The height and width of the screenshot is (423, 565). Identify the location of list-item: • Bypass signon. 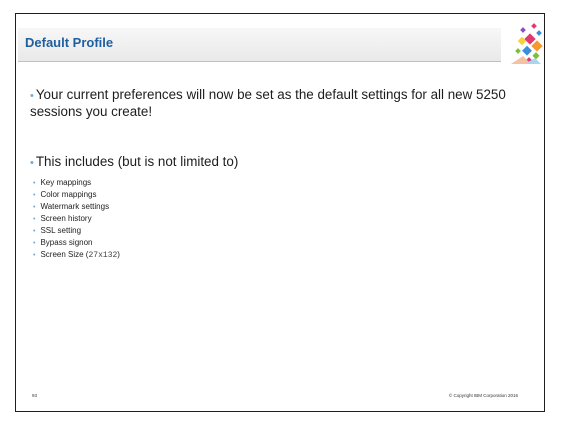
(63, 242).